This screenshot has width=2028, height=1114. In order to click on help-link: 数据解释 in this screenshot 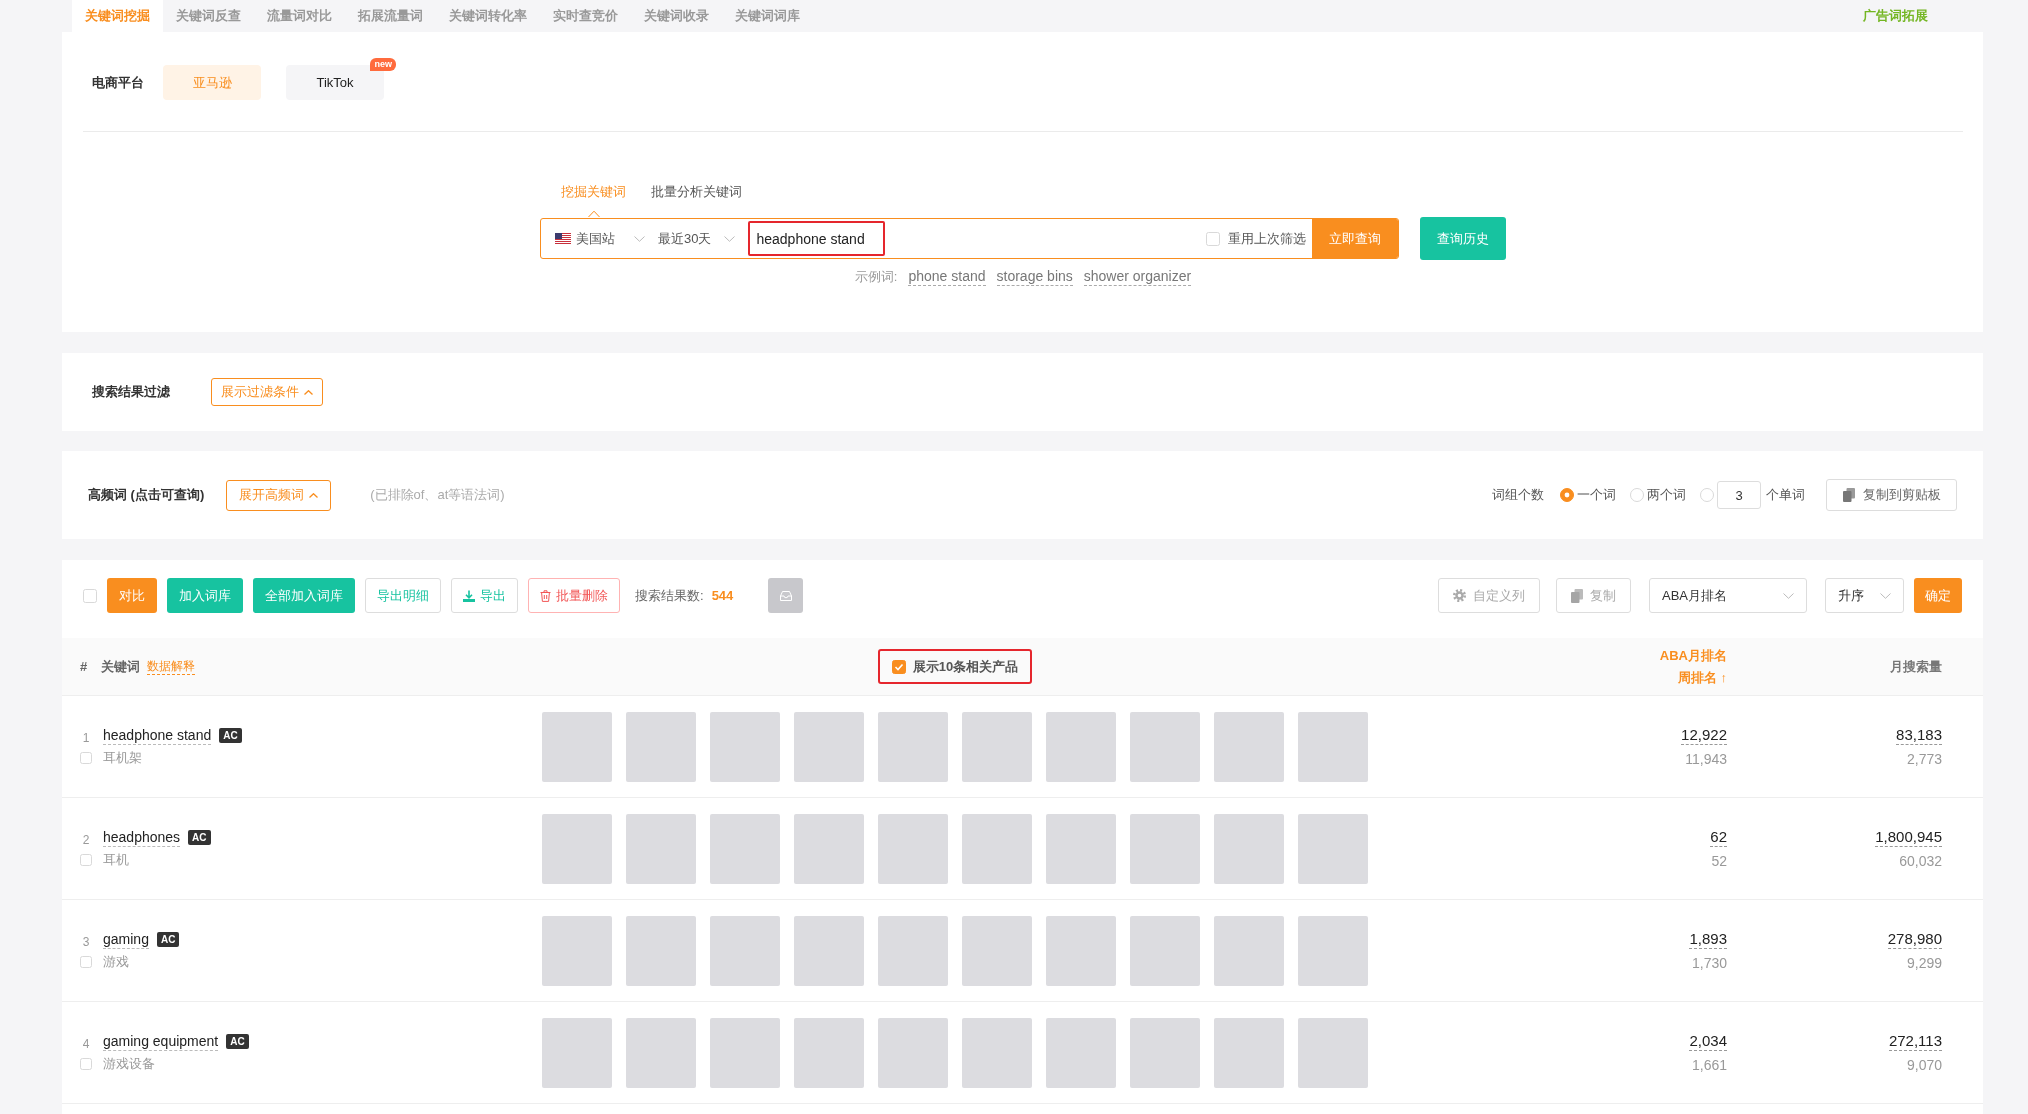, I will do `click(171, 666)`.